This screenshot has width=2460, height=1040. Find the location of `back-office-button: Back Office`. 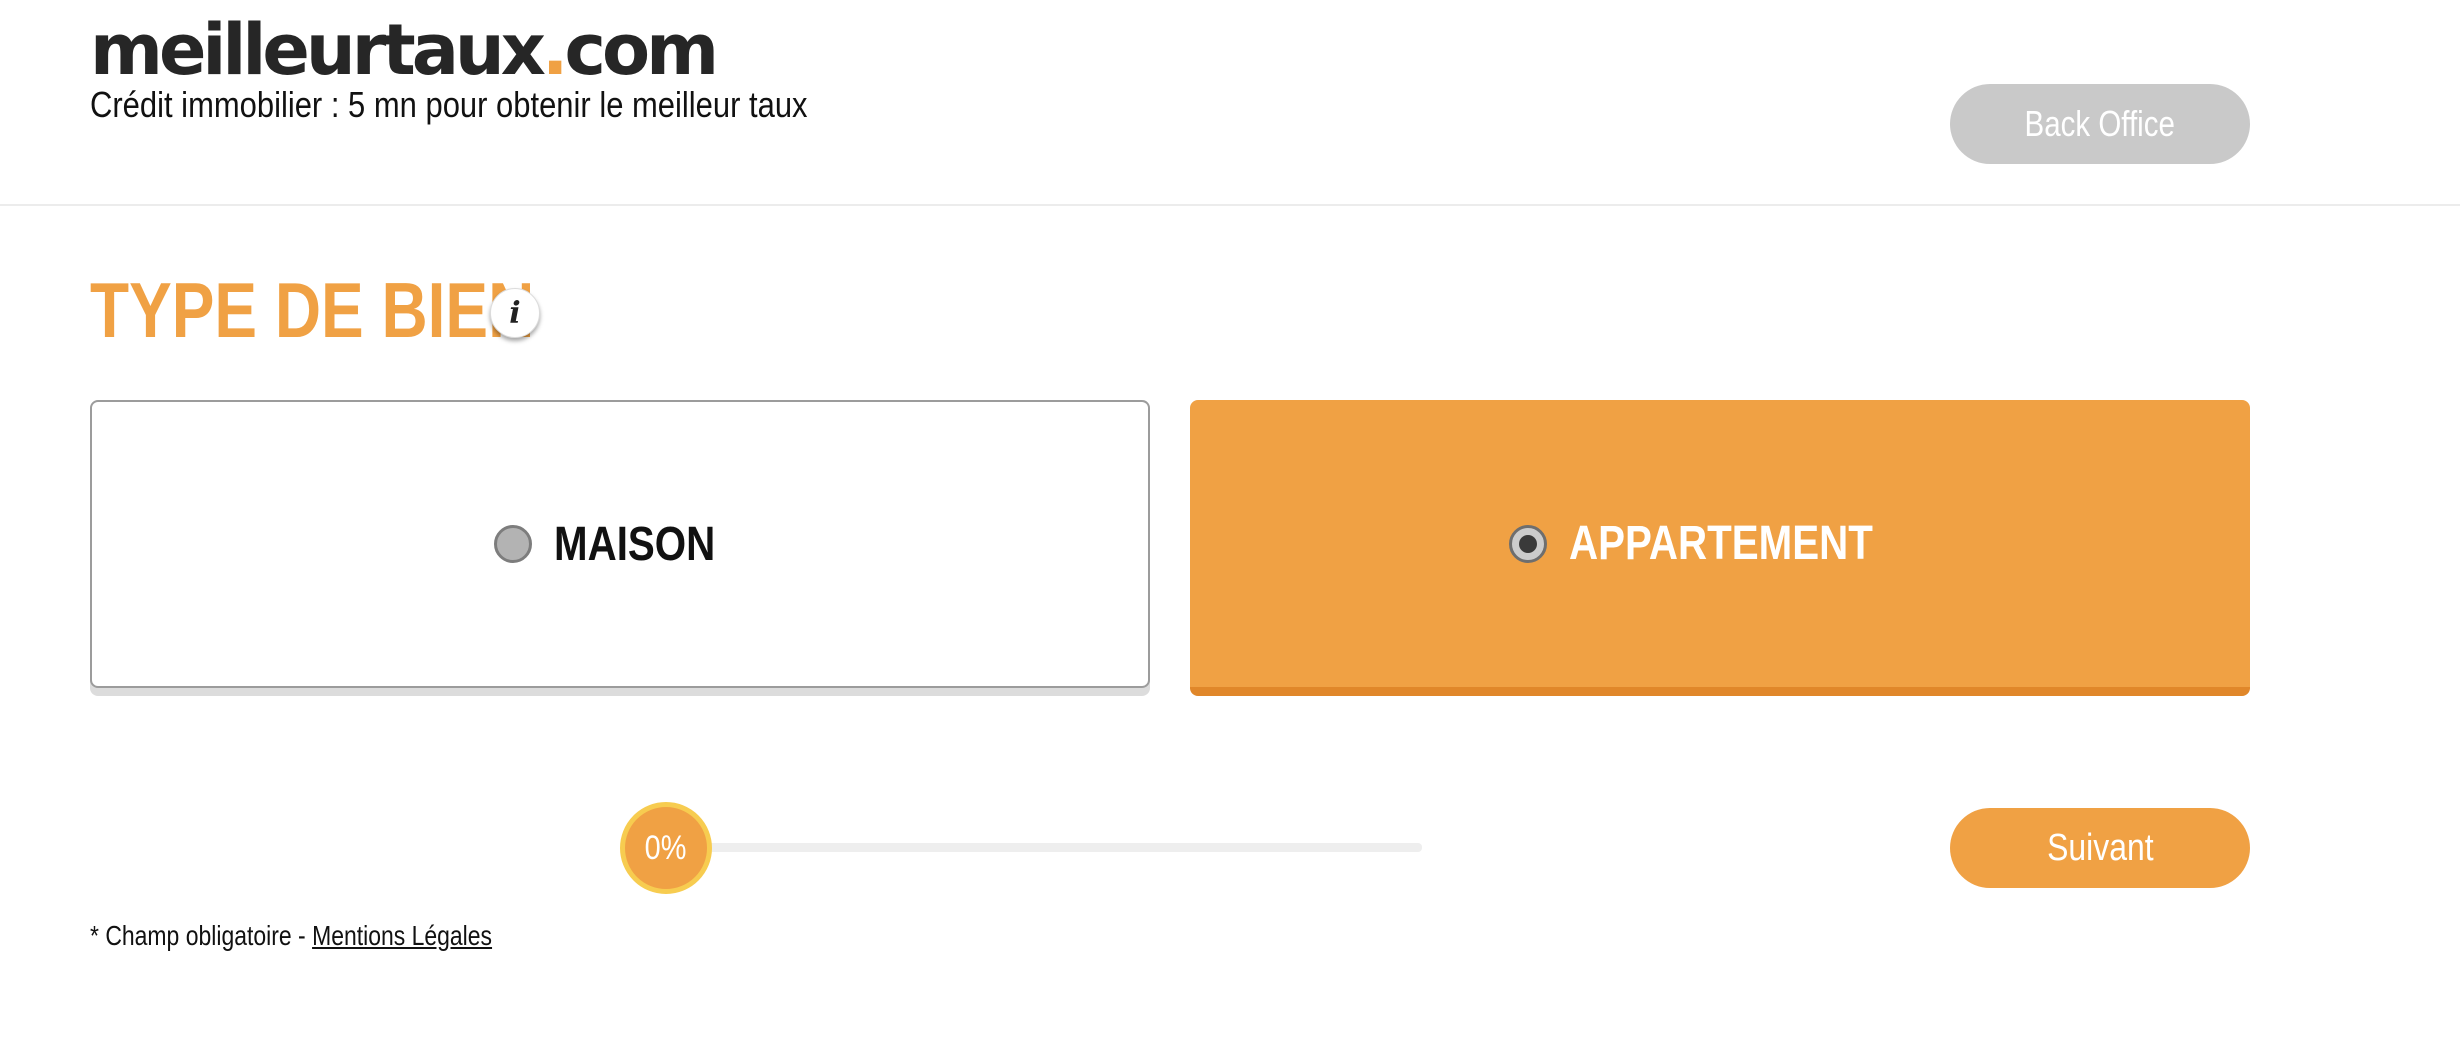

back-office-button: Back Office is located at coordinates (2100, 124).